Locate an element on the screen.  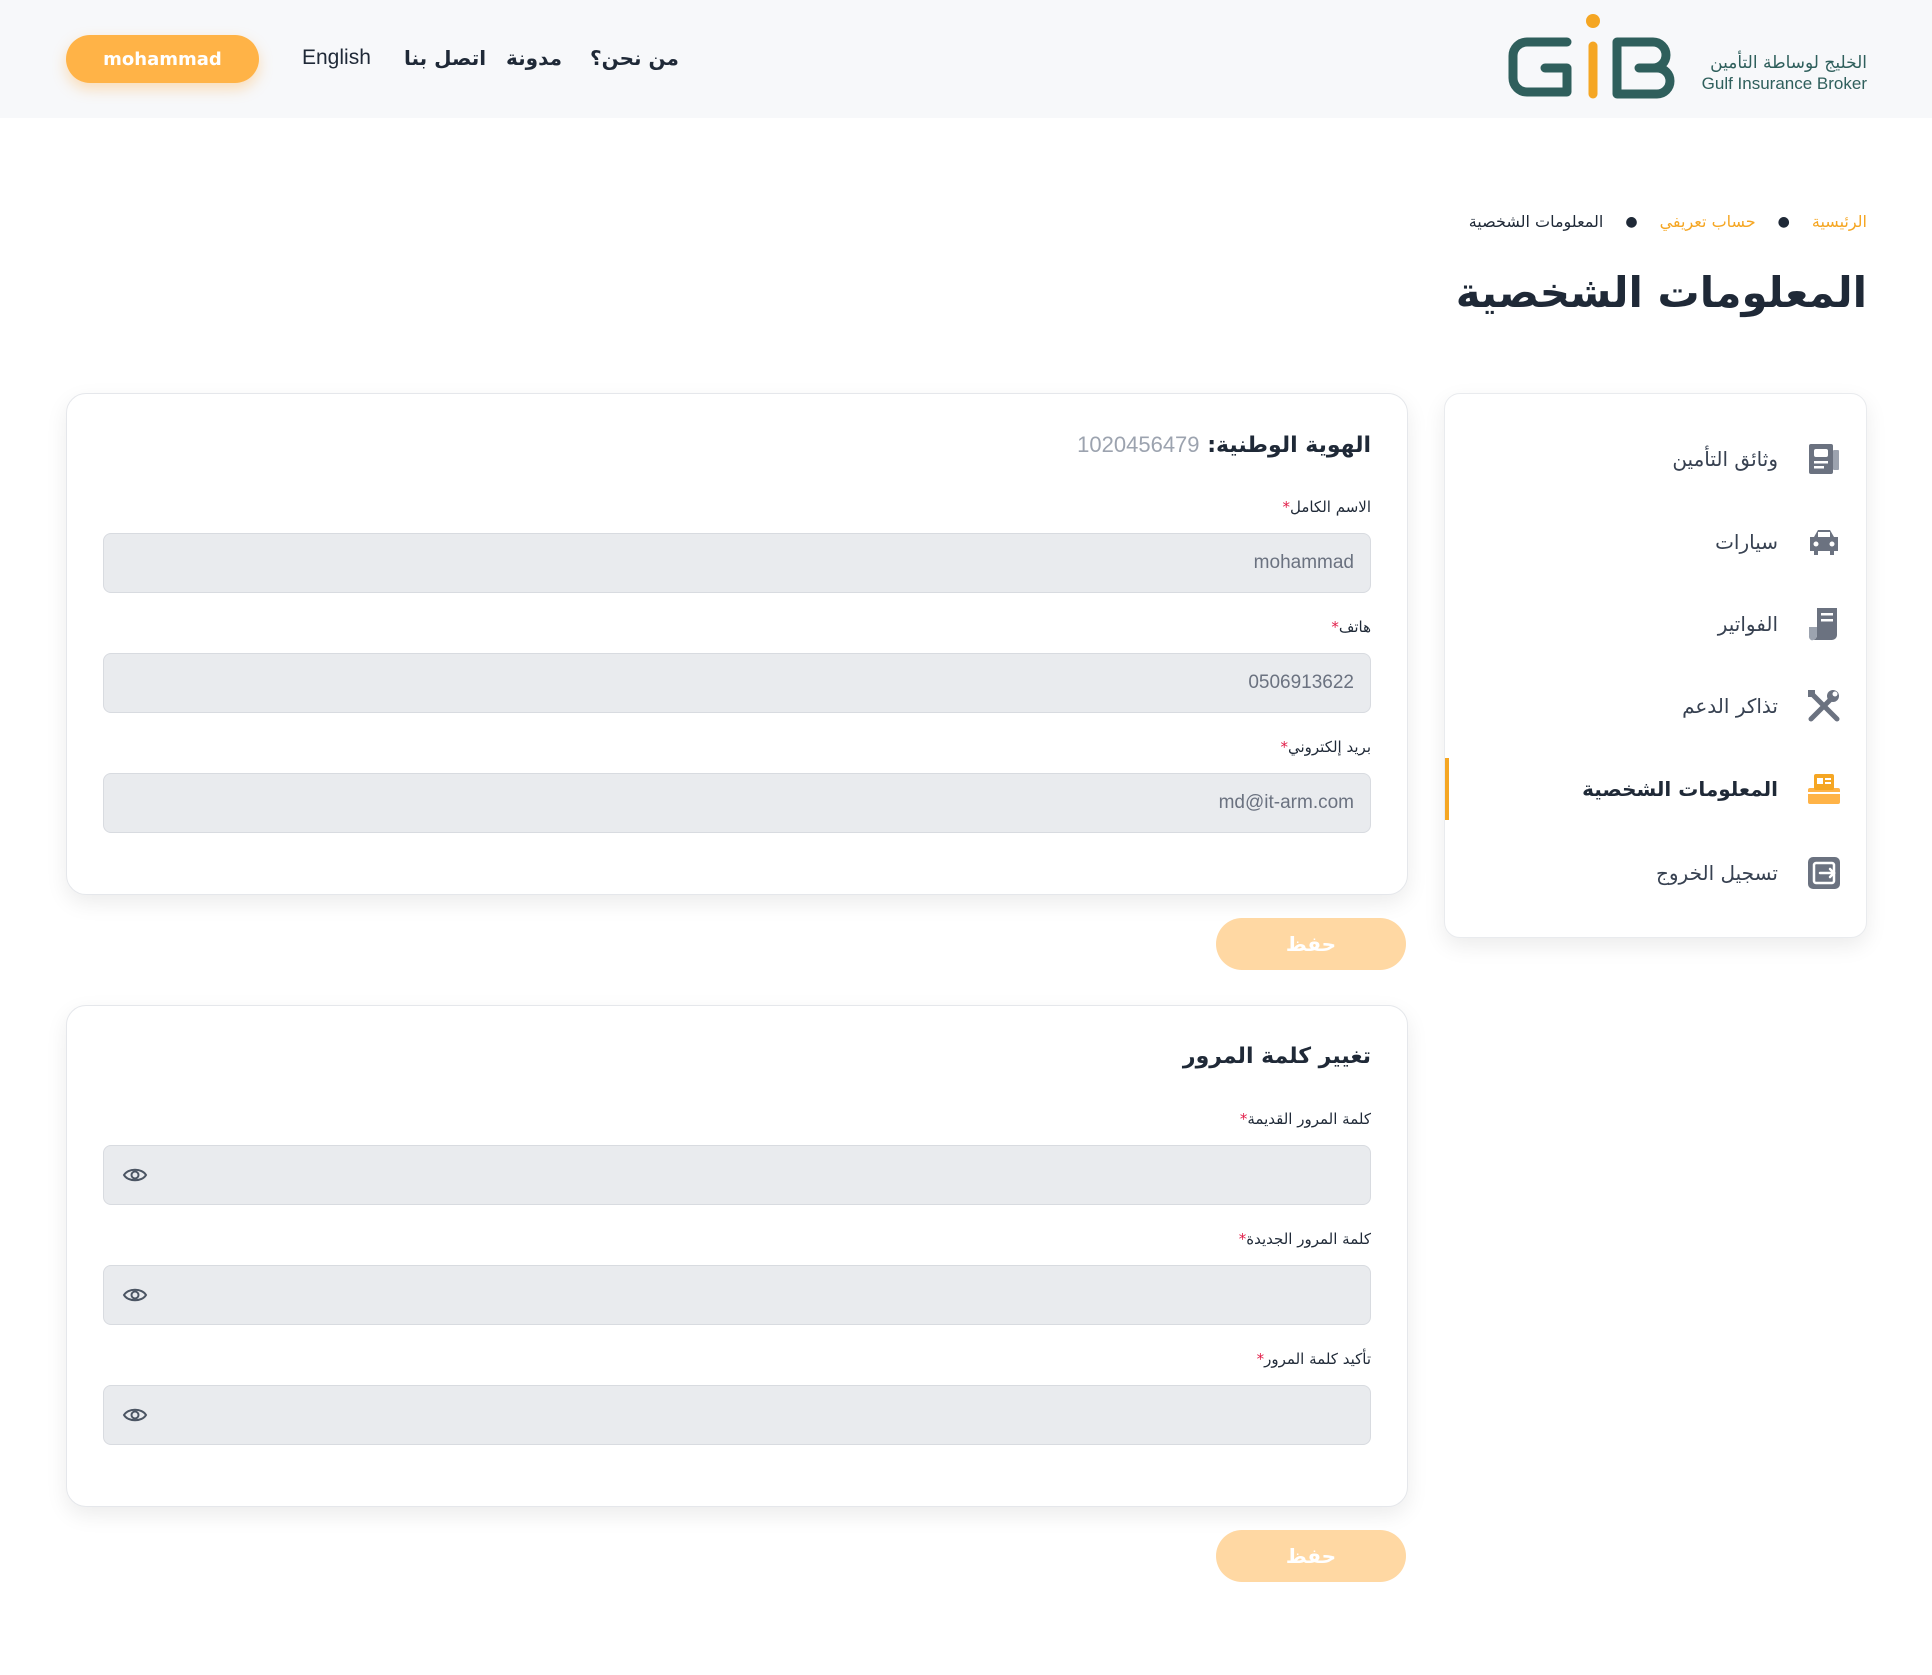
old-password-input is located at coordinates (737, 1175).